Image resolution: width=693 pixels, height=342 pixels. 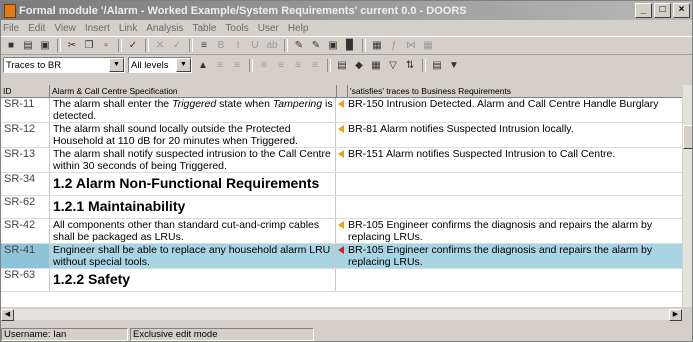 I want to click on copy-icon: ❐, so click(x=89, y=46).